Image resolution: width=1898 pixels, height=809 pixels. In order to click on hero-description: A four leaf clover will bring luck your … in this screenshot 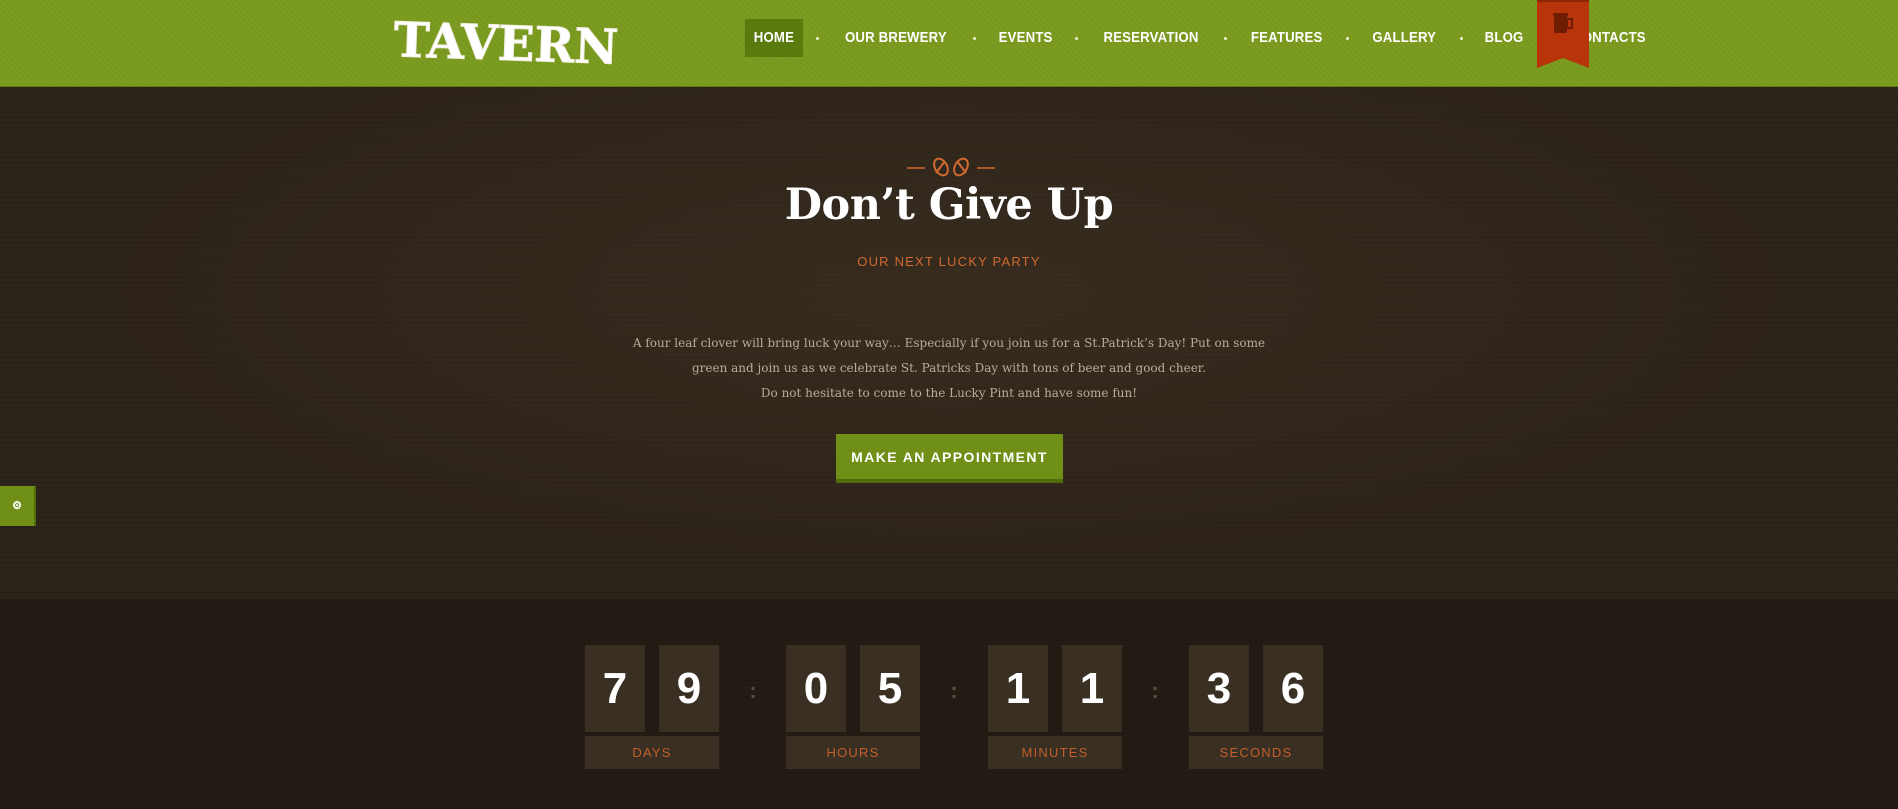, I will do `click(949, 368)`.